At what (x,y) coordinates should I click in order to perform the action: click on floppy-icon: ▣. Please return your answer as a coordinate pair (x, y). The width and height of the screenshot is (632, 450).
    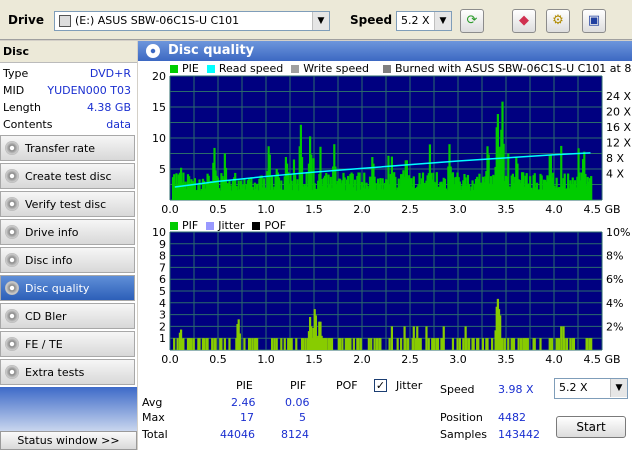
    Looking at the image, I should click on (594, 20).